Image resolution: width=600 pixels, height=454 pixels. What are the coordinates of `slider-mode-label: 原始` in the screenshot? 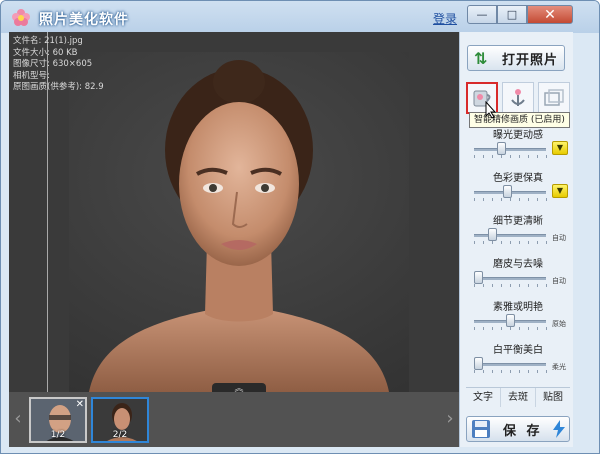 It's located at (559, 324).